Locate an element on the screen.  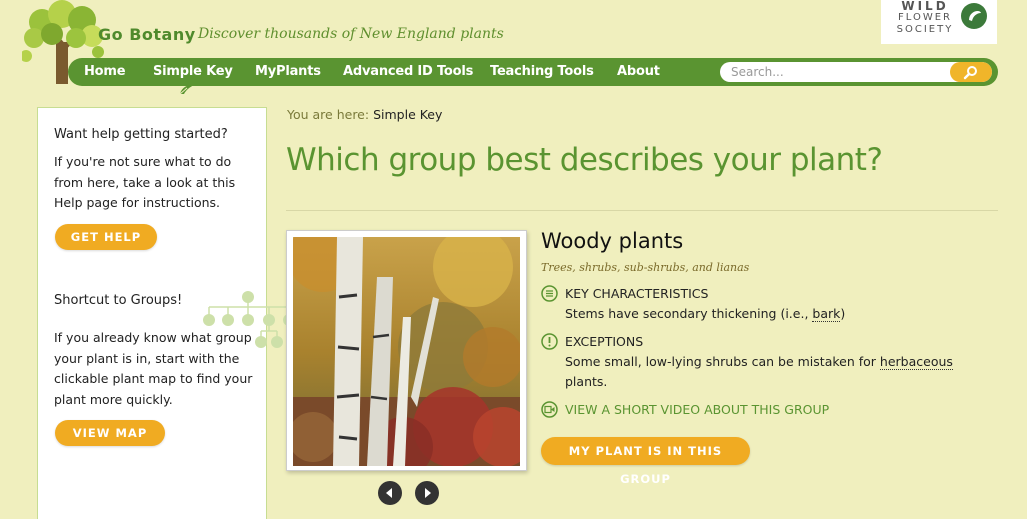
arrow-left-icon is located at coordinates (389, 493).